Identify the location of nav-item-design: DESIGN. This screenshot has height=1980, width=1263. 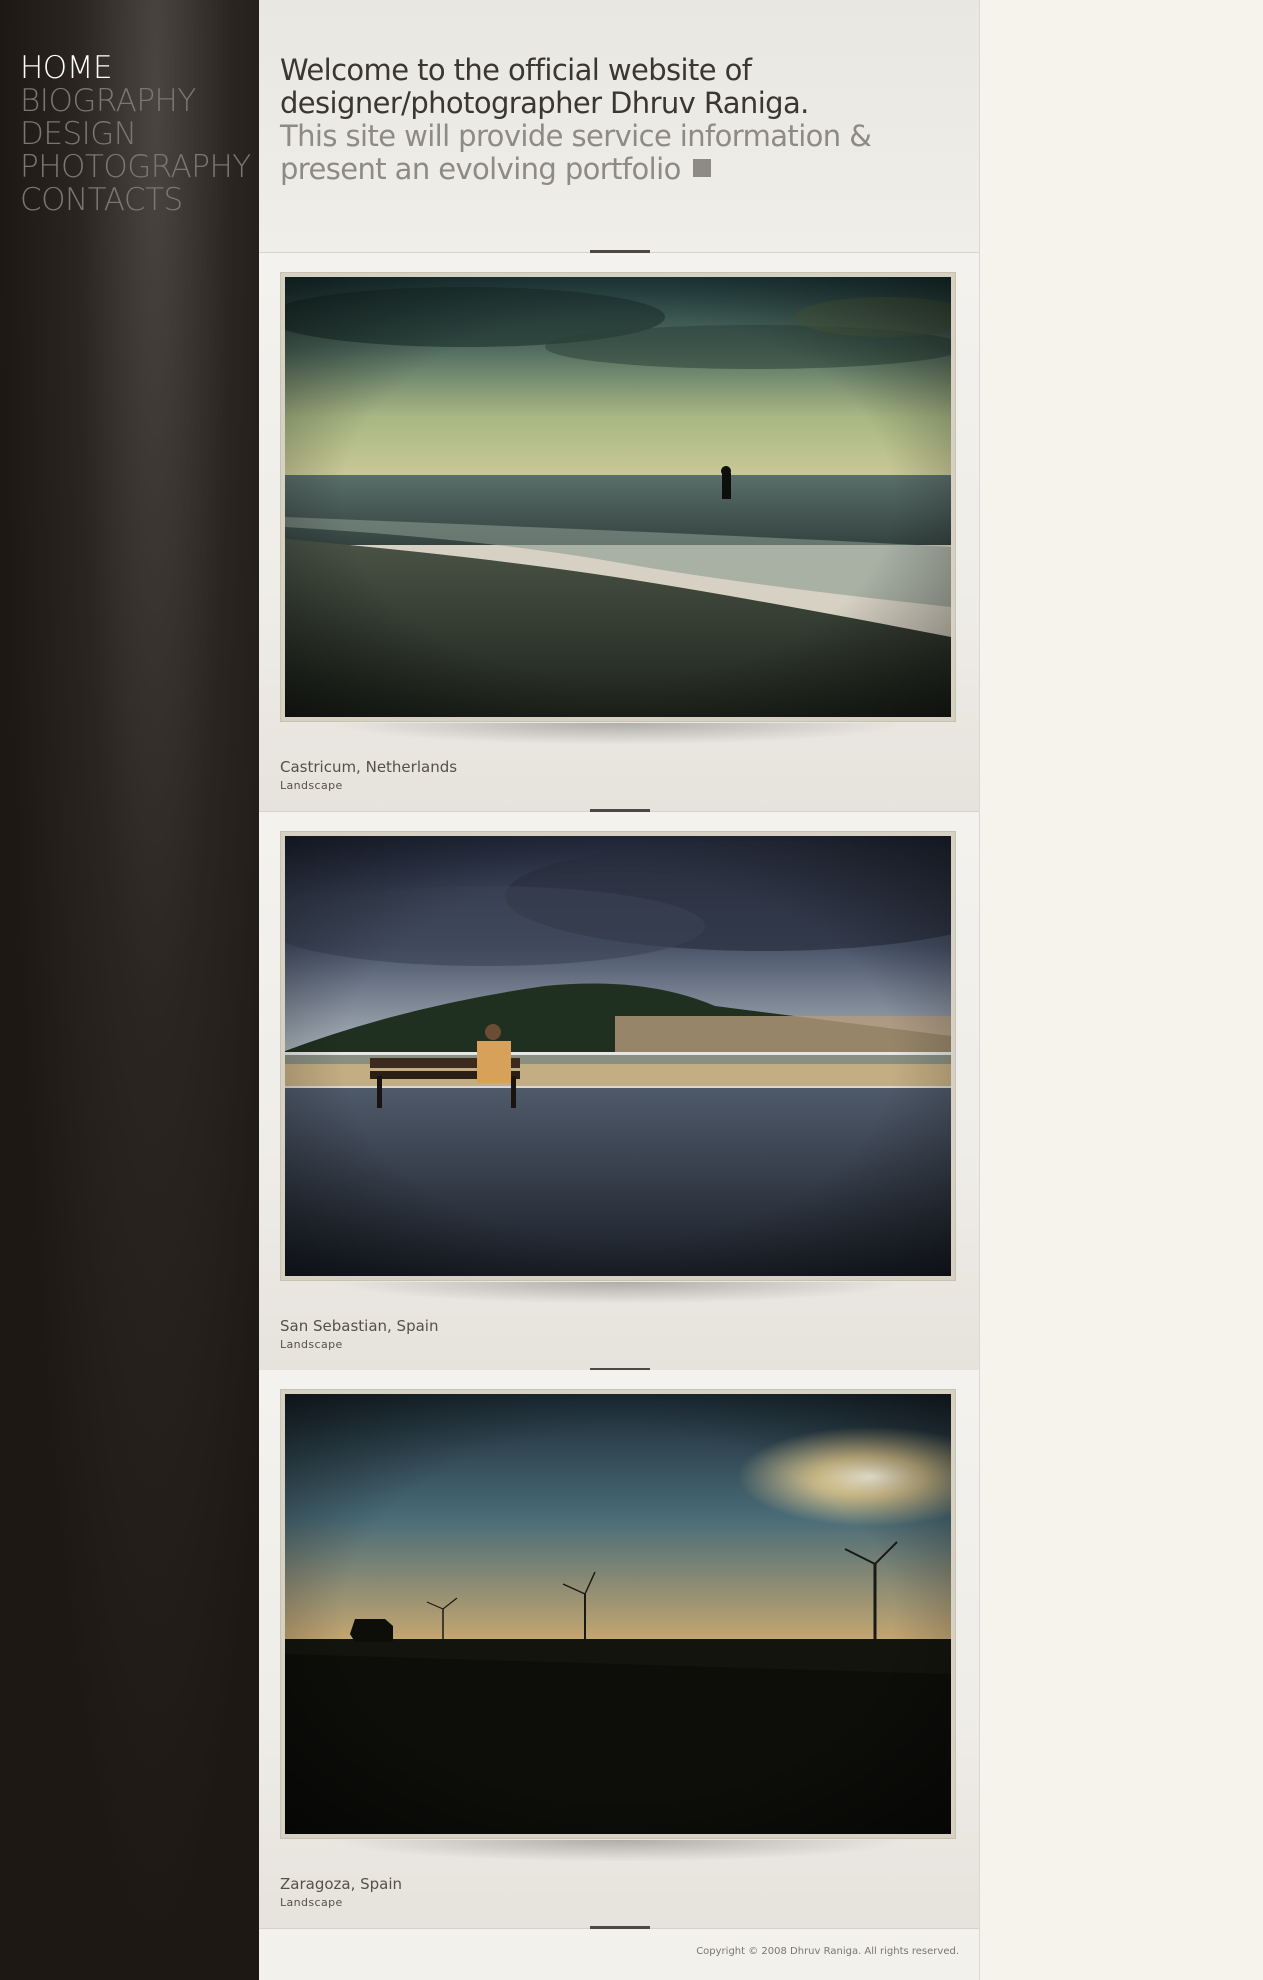
(135, 134).